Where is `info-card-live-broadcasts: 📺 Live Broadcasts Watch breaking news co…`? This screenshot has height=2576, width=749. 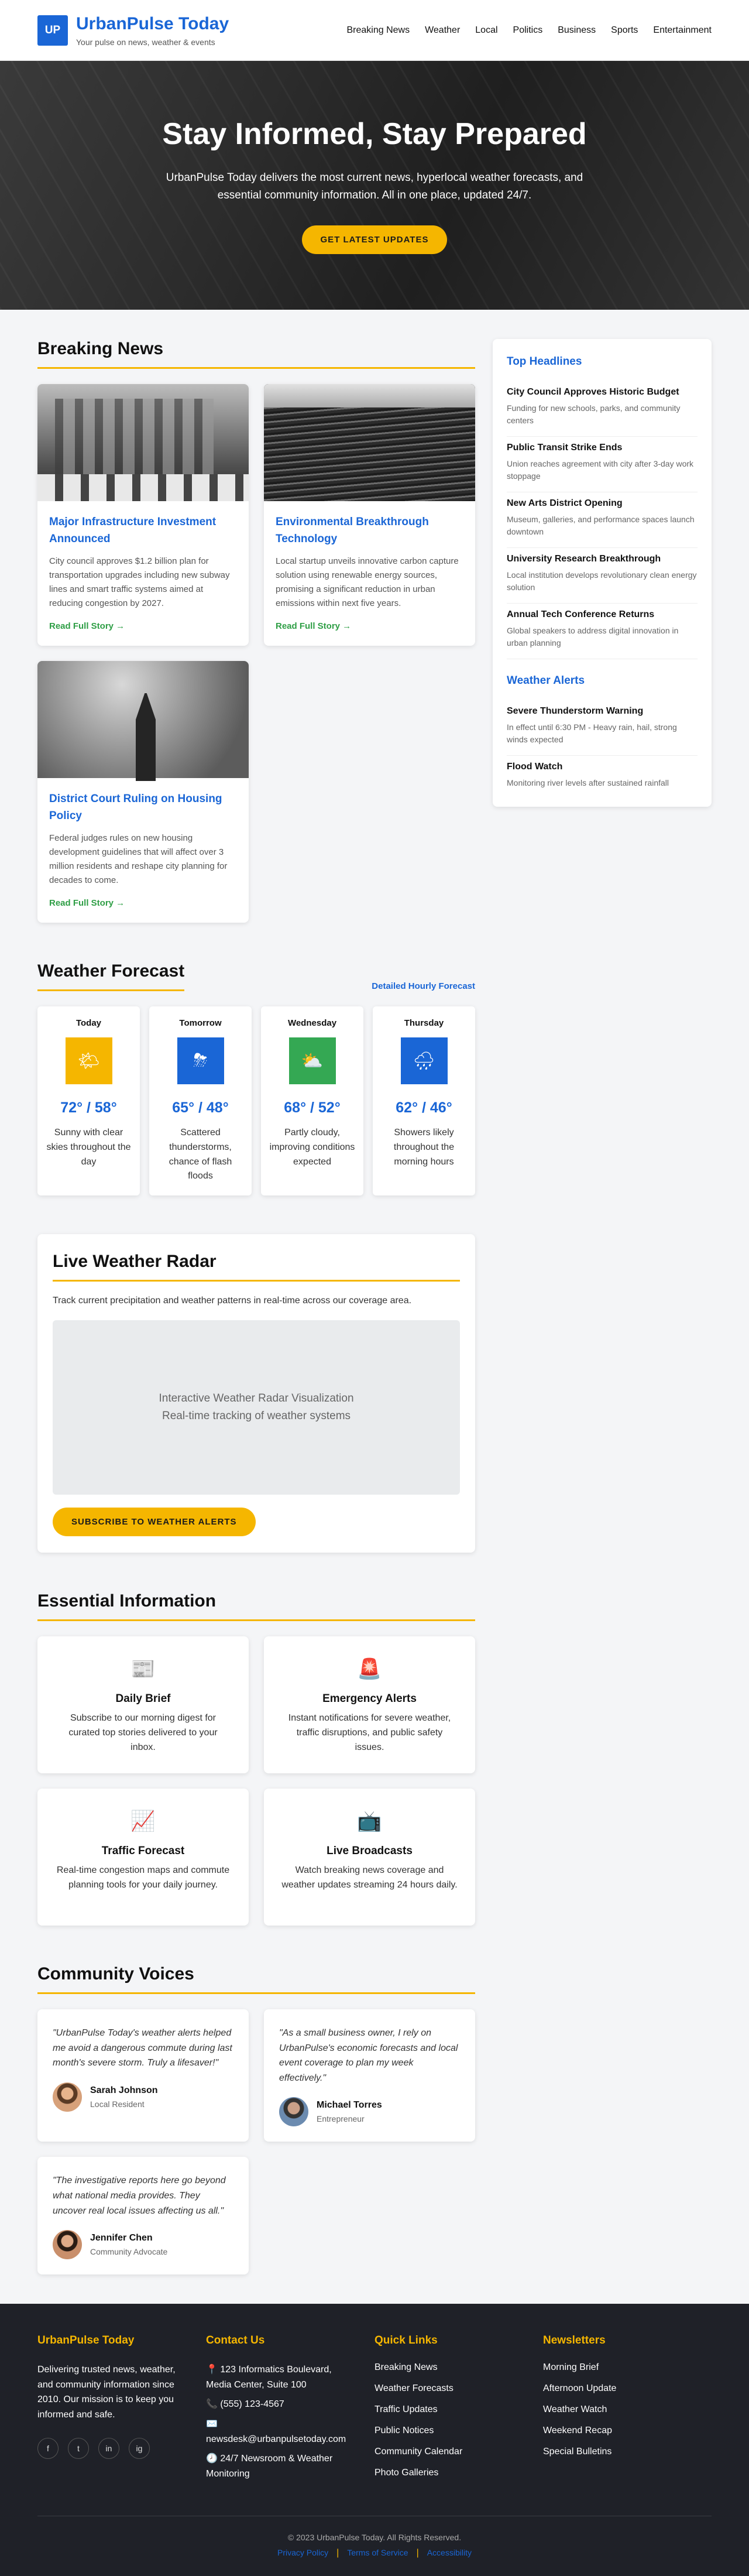
info-card-live-broadcasts: 📺 Live Broadcasts Watch breaking news co… is located at coordinates (370, 1857).